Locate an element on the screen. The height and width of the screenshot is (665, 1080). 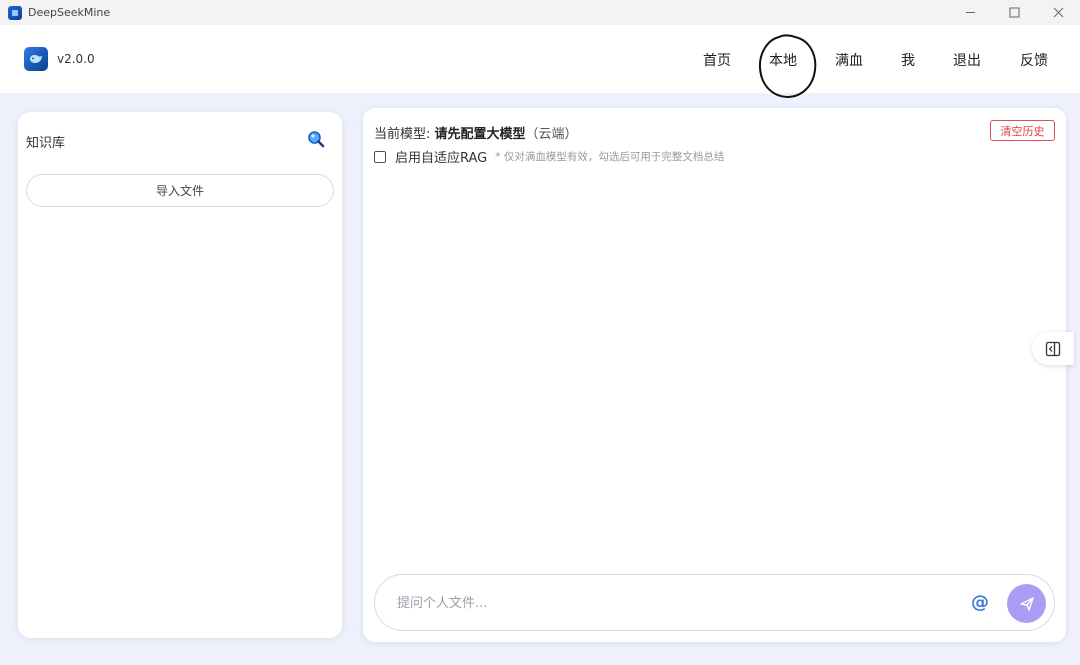
rag-label: 启用自适应RAG is located at coordinates (441, 156).